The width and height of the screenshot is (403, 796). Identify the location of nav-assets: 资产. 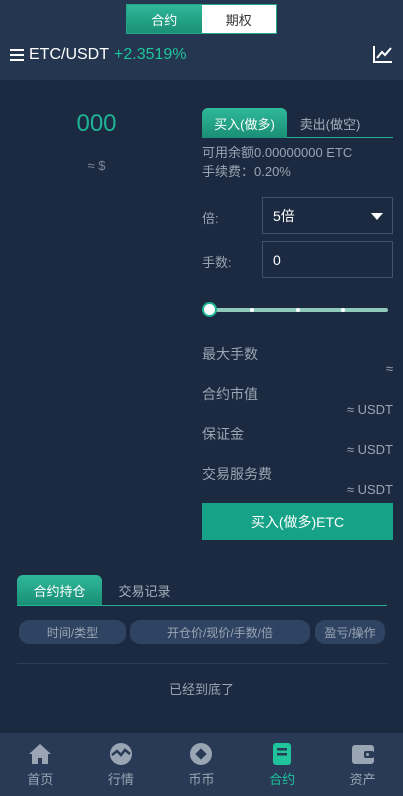
(362, 764).